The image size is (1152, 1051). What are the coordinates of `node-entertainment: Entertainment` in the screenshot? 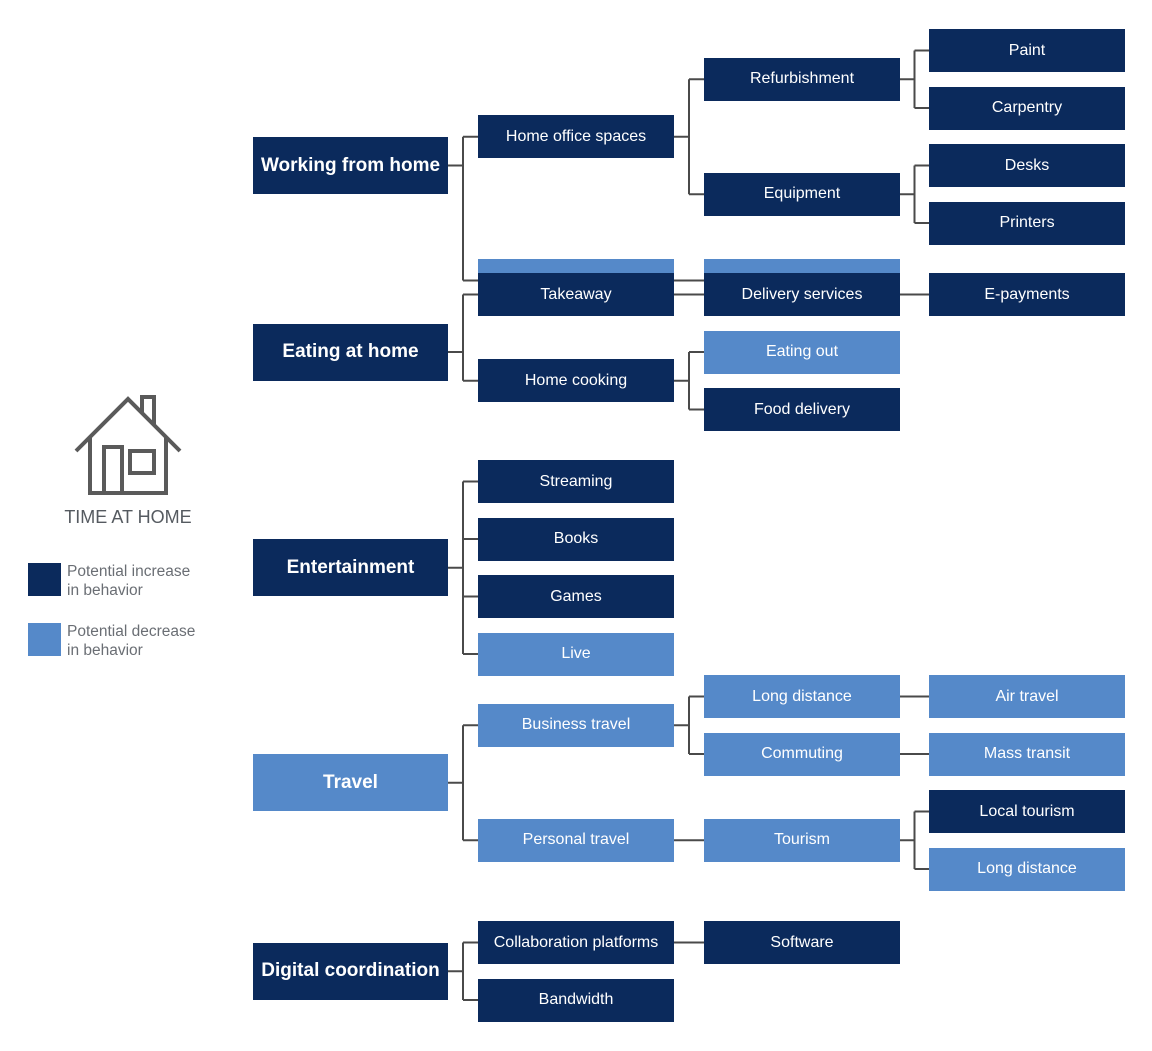 It's located at (350, 568).